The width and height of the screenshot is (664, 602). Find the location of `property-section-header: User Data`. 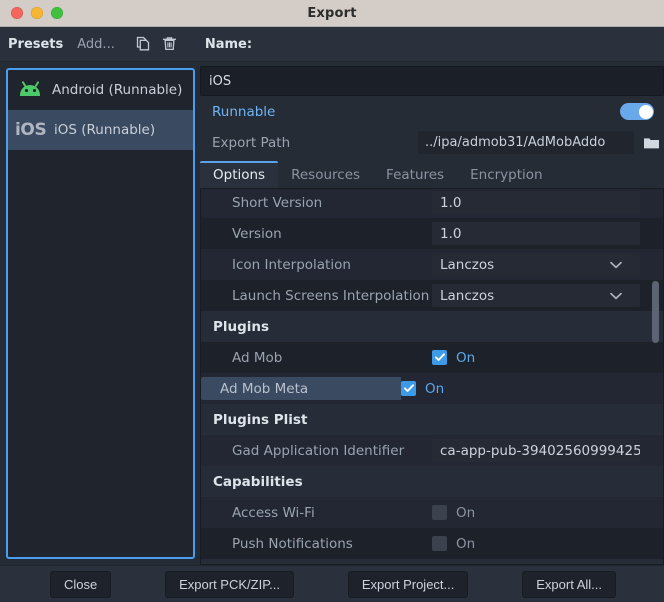

property-section-header: User Data is located at coordinates (432, 561).